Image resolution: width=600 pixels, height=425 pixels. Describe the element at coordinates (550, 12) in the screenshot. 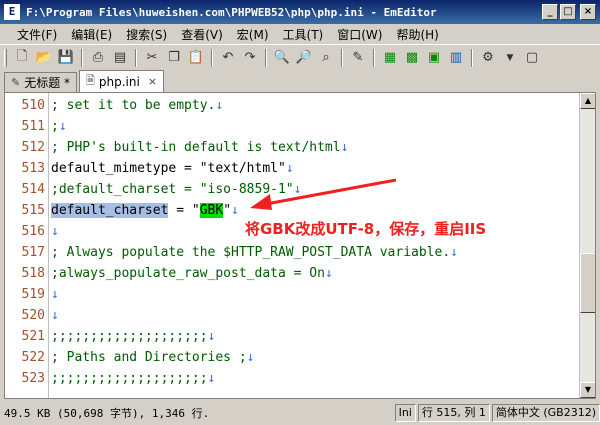

I see `minimize-button: _` at that location.